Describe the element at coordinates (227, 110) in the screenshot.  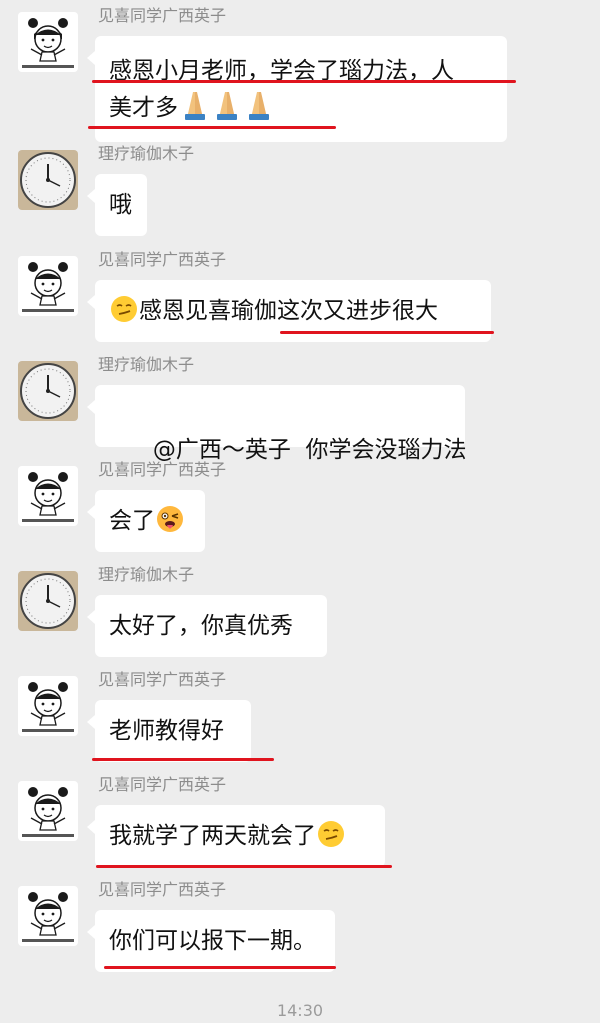
I see `praying-hands-icon` at that location.